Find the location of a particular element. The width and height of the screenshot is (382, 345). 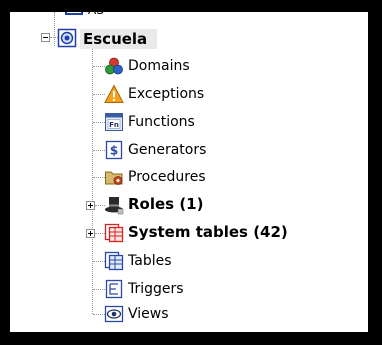

database-icon is located at coordinates (67, 38).